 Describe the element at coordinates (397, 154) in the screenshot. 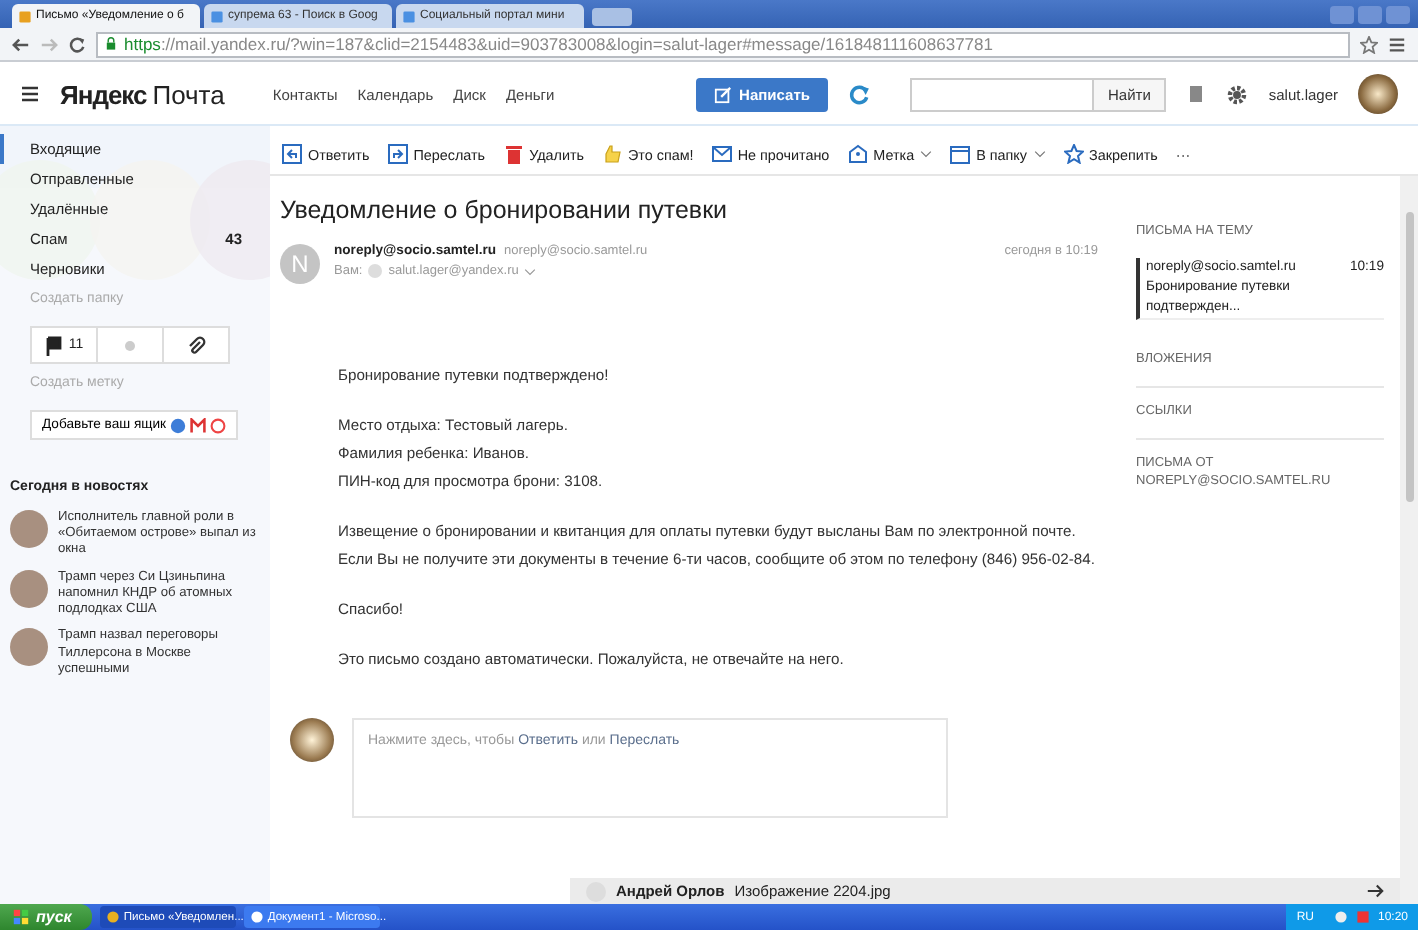

I see `forward-icon` at that location.